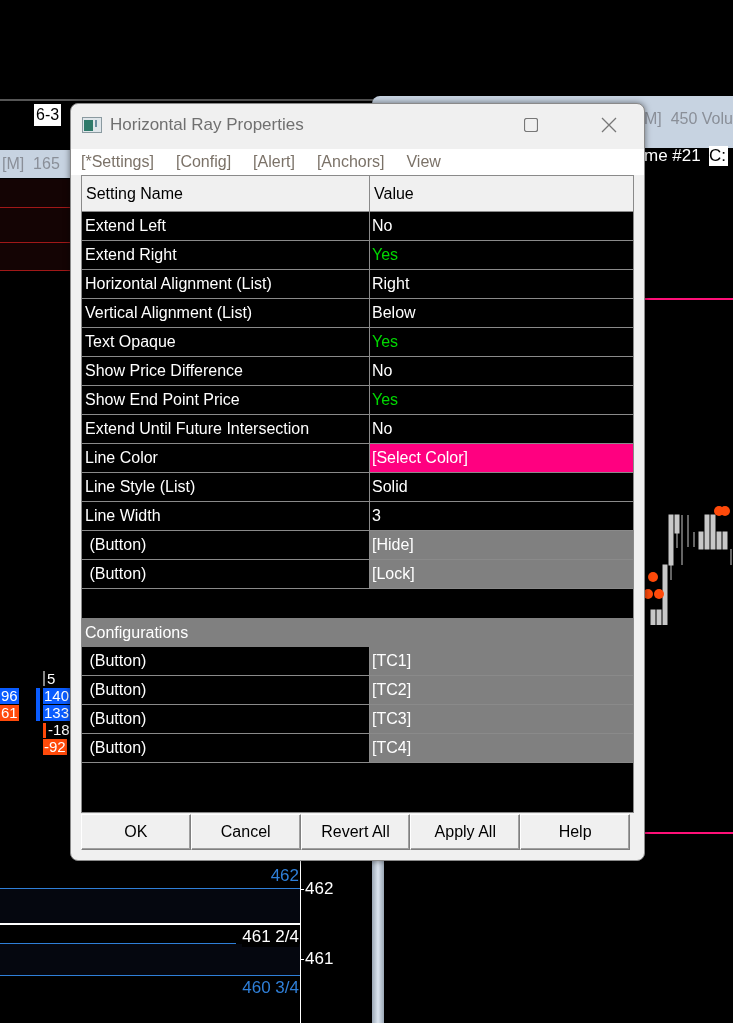 The height and width of the screenshot is (1023, 733). Describe the element at coordinates (57, 713) in the screenshot. I see `order-flow-value: 133` at that location.